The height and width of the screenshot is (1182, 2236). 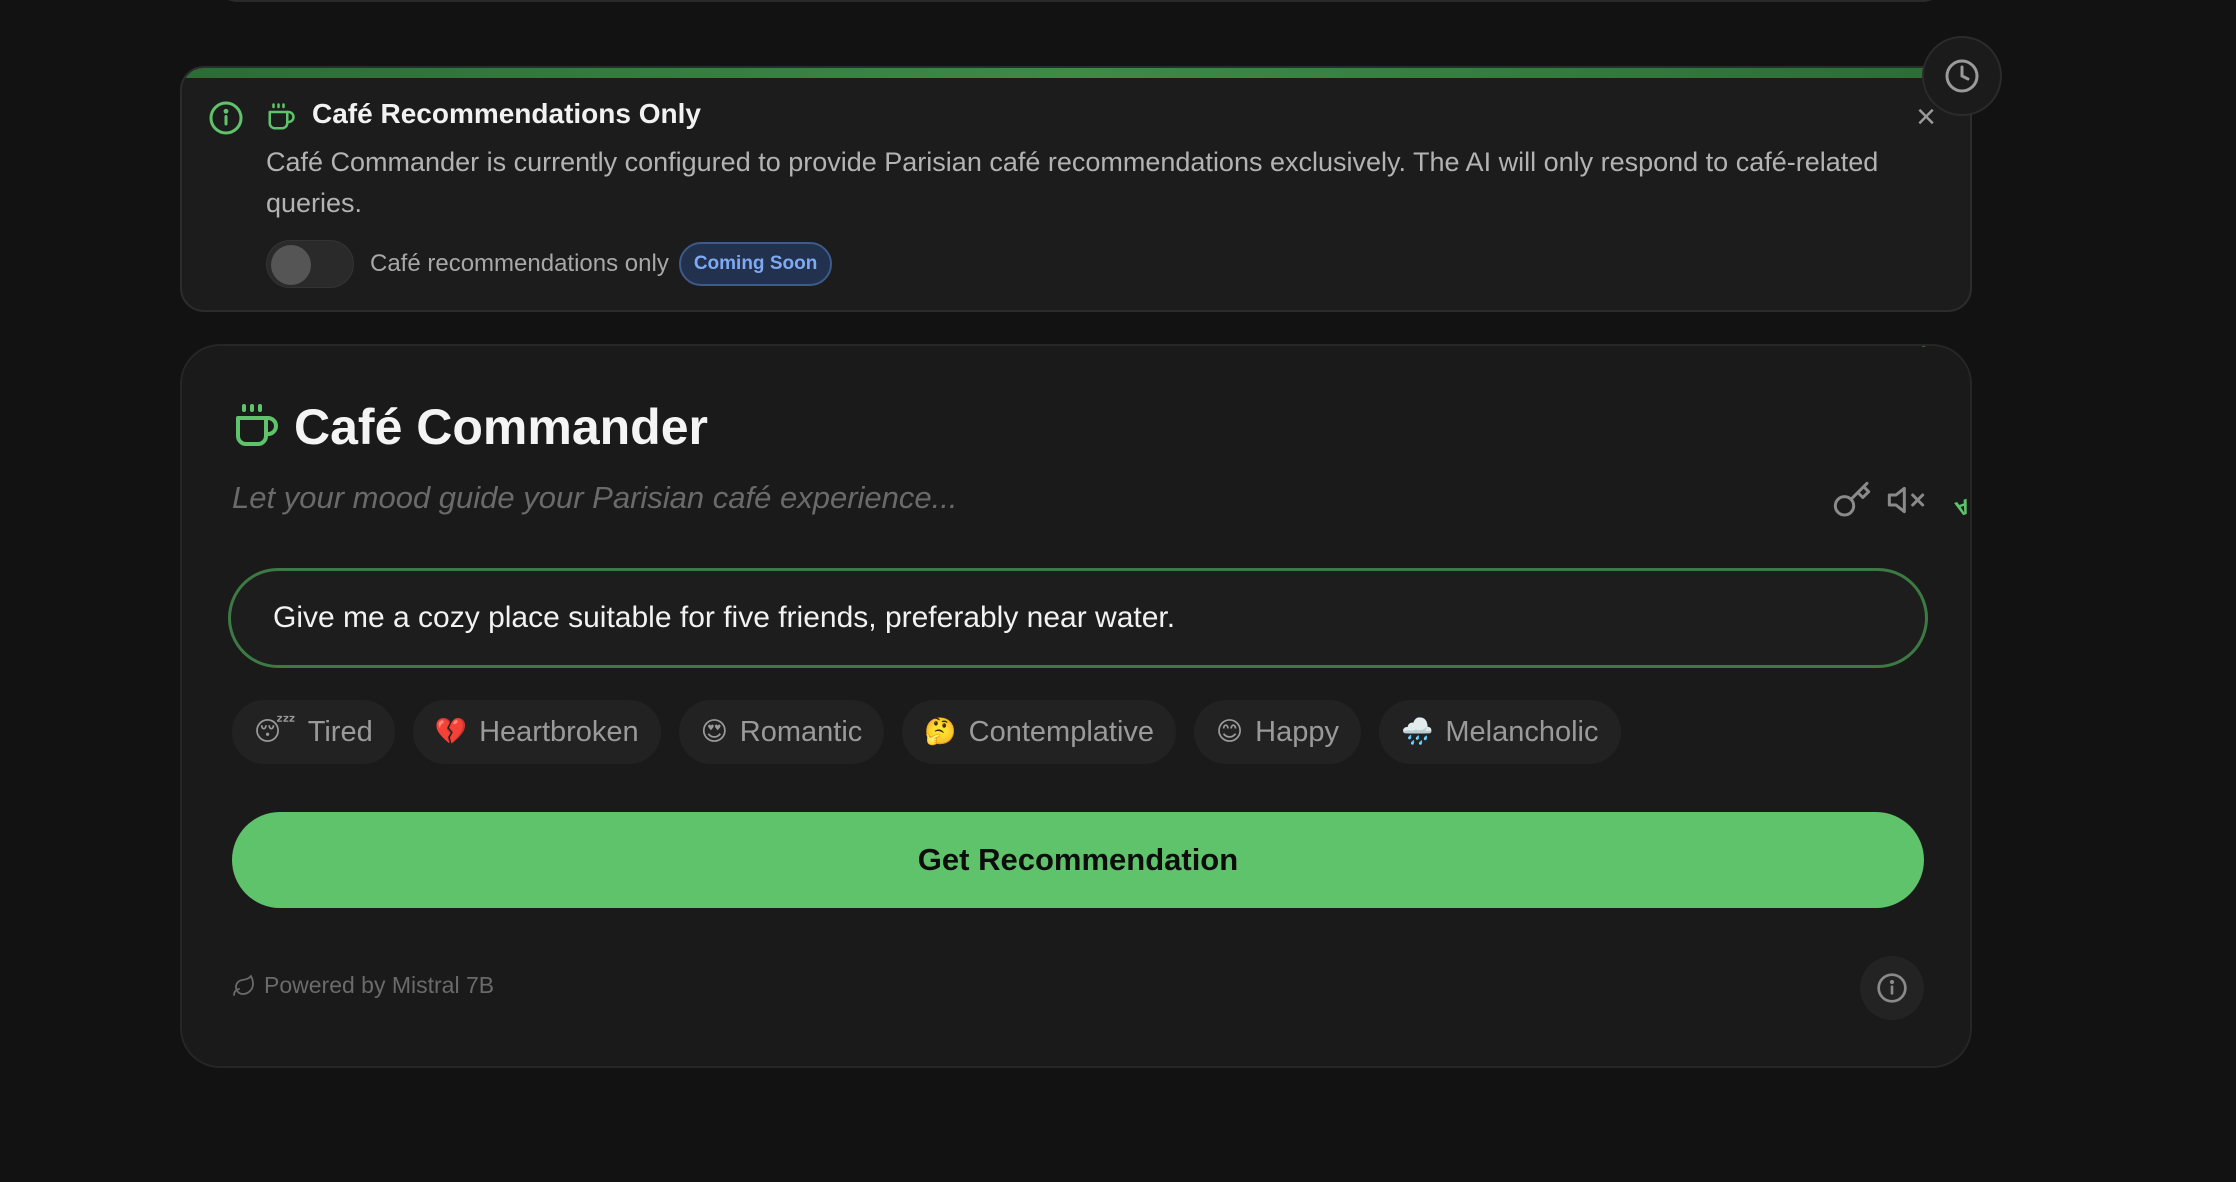 What do you see at coordinates (1906, 500) in the screenshot?
I see `volume-mute-icon` at bounding box center [1906, 500].